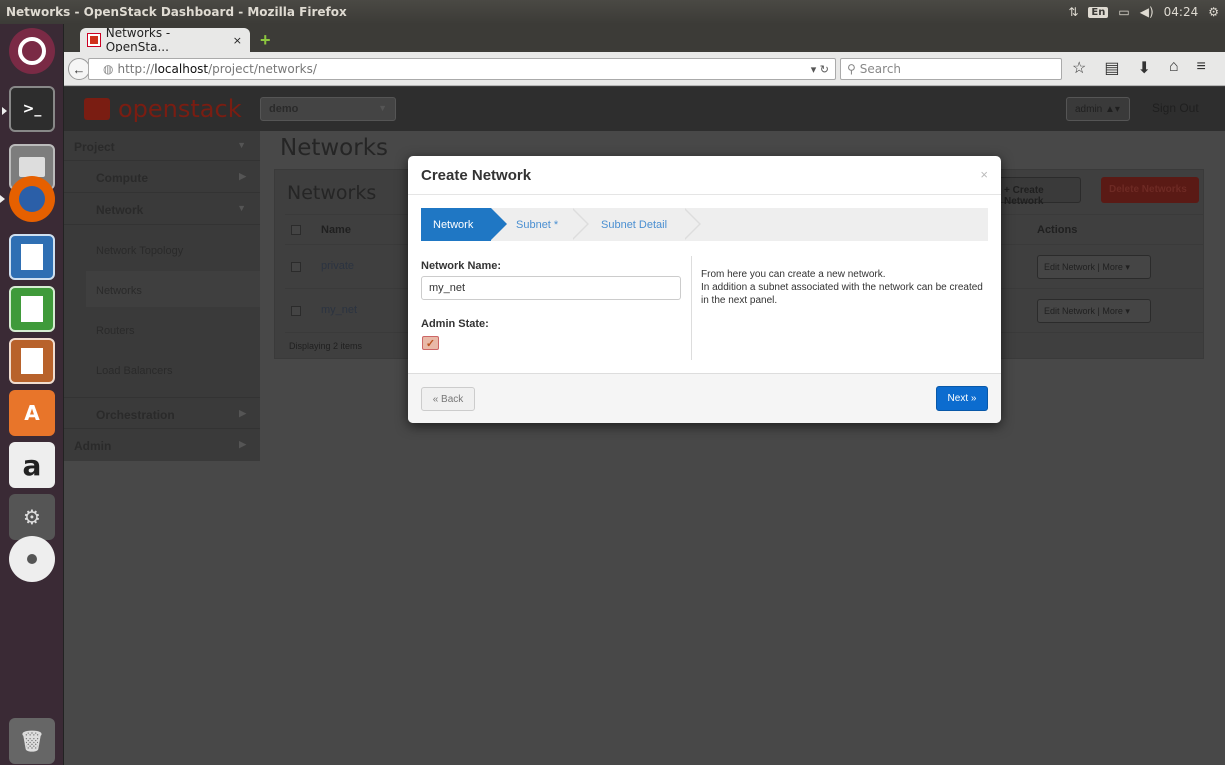  What do you see at coordinates (984, 174) in the screenshot?
I see `close-icon: ×` at bounding box center [984, 174].